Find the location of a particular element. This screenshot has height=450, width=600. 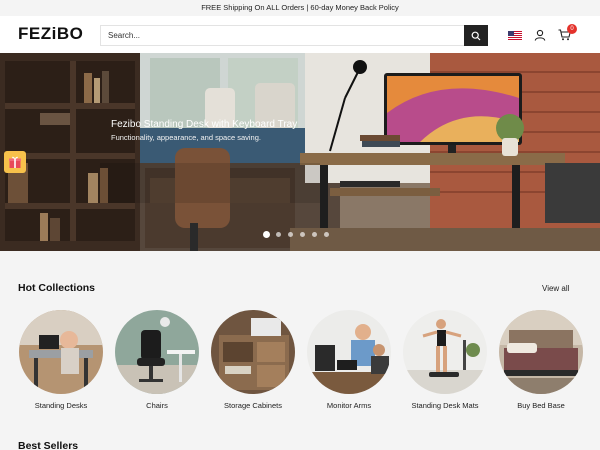

user-icon is located at coordinates (539, 35).